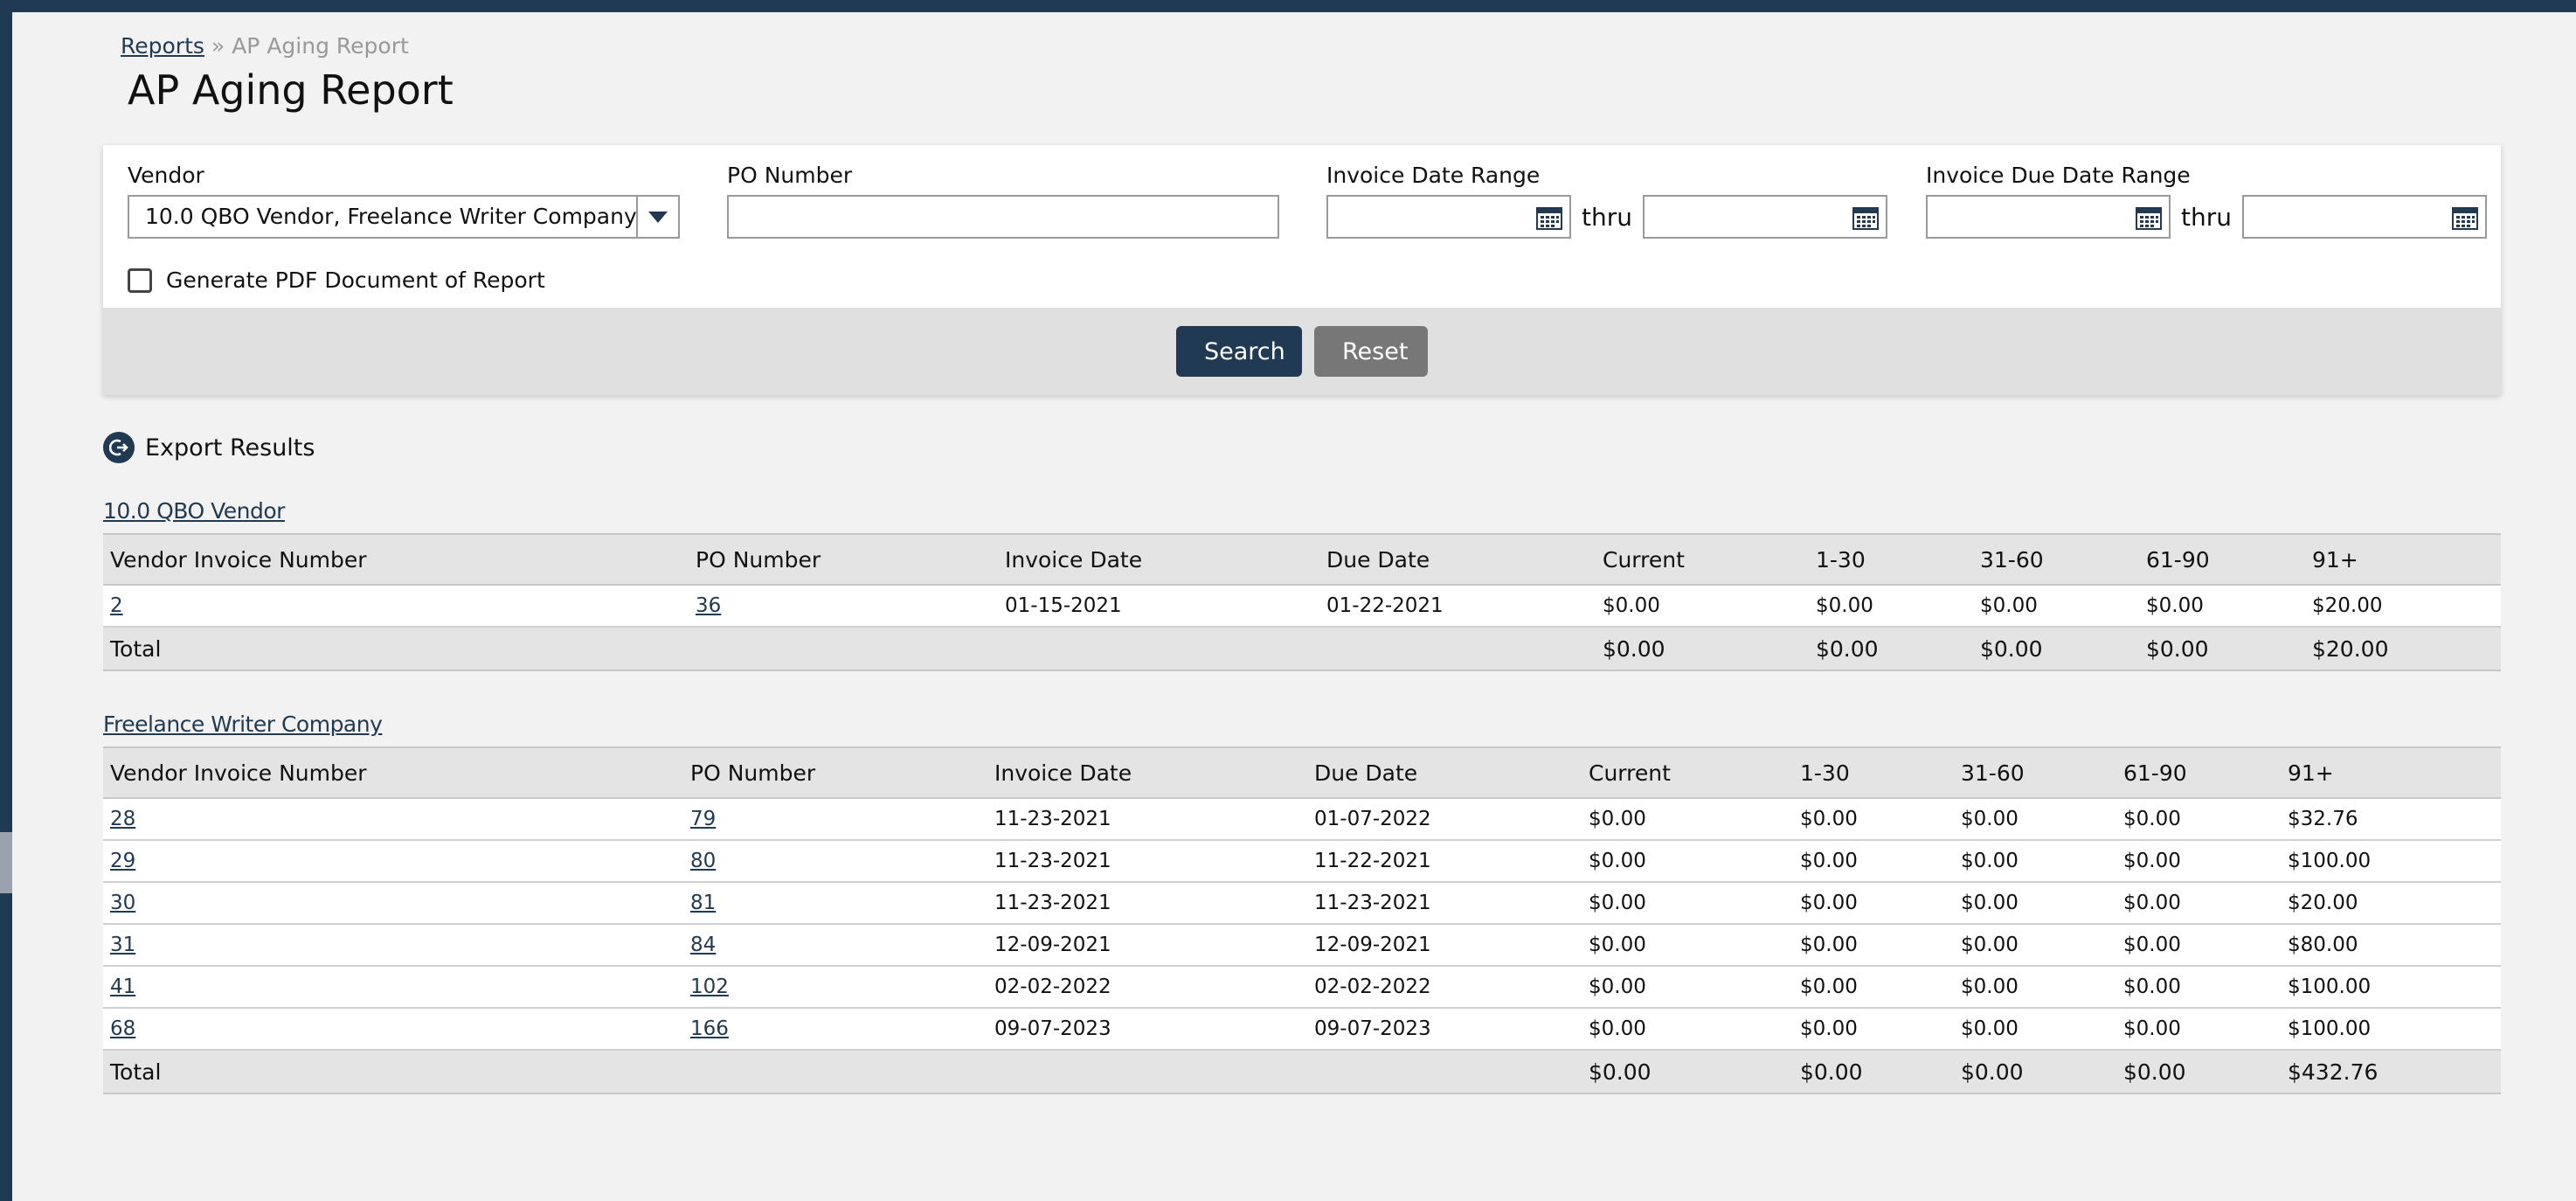 The height and width of the screenshot is (1201, 2576). I want to click on export-results-label: Export Results, so click(230, 448).